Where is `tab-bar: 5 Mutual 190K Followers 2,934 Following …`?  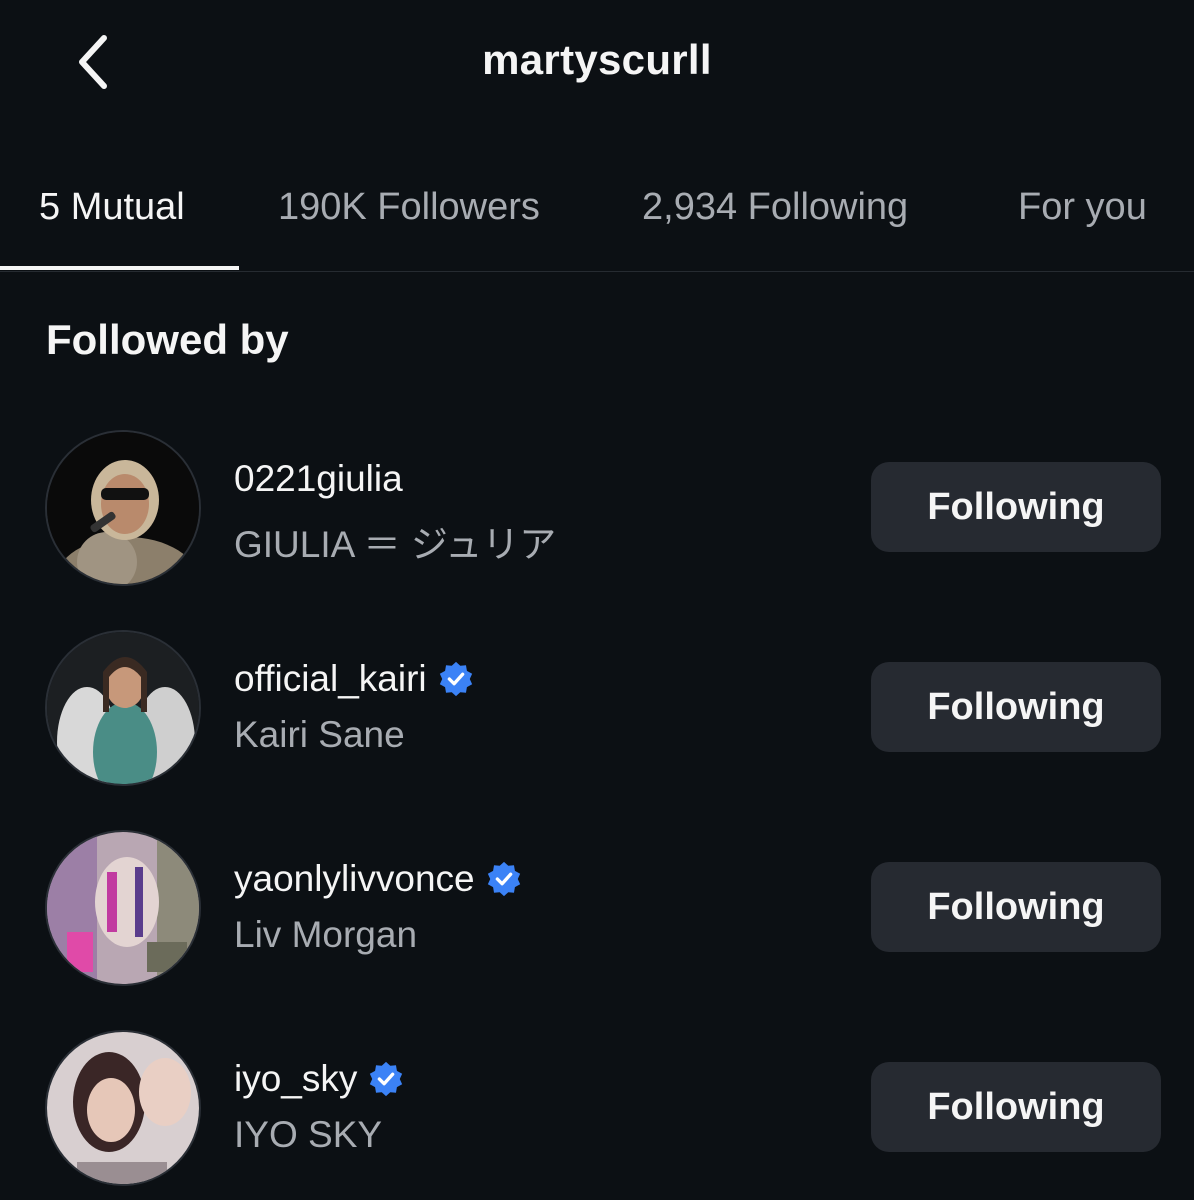
tab-bar: 5 Mutual 190K Followers 2,934 Following … is located at coordinates (597, 211).